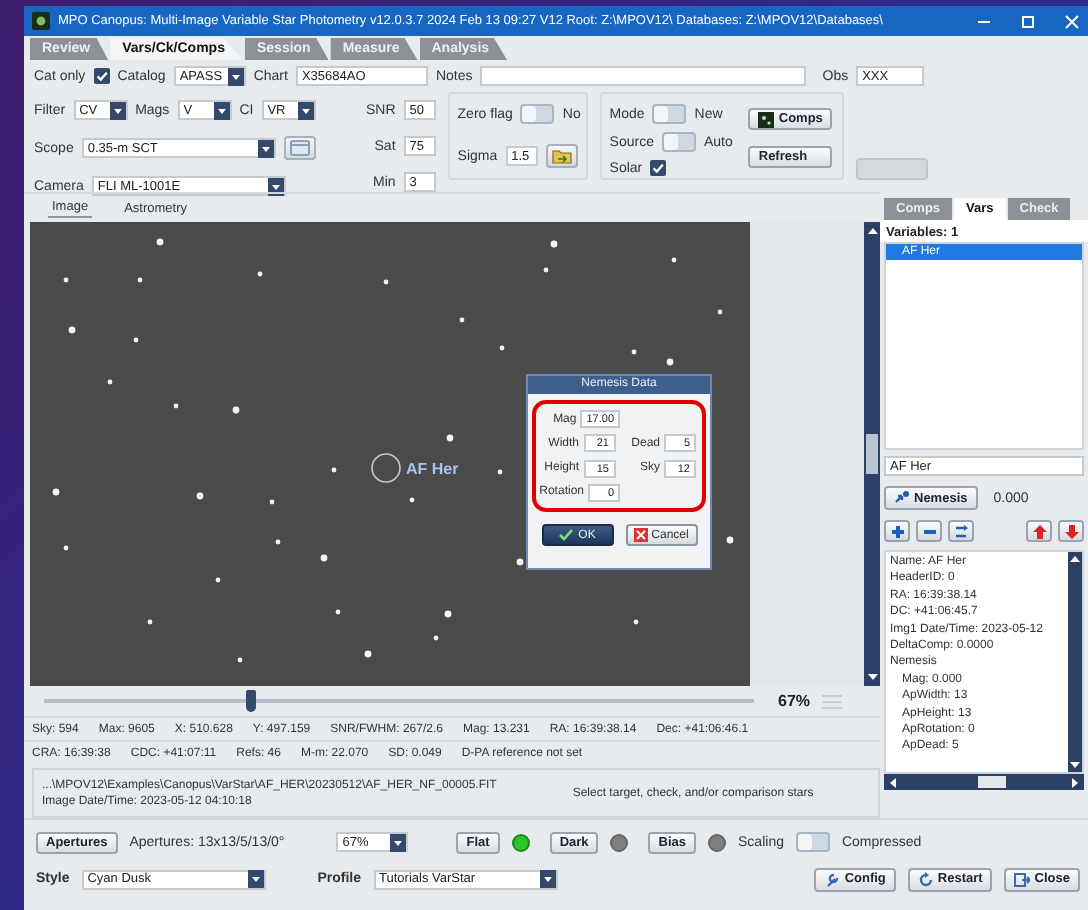 The height and width of the screenshot is (910, 1088). Describe the element at coordinates (929, 531) in the screenshot. I see `remove-button` at that location.